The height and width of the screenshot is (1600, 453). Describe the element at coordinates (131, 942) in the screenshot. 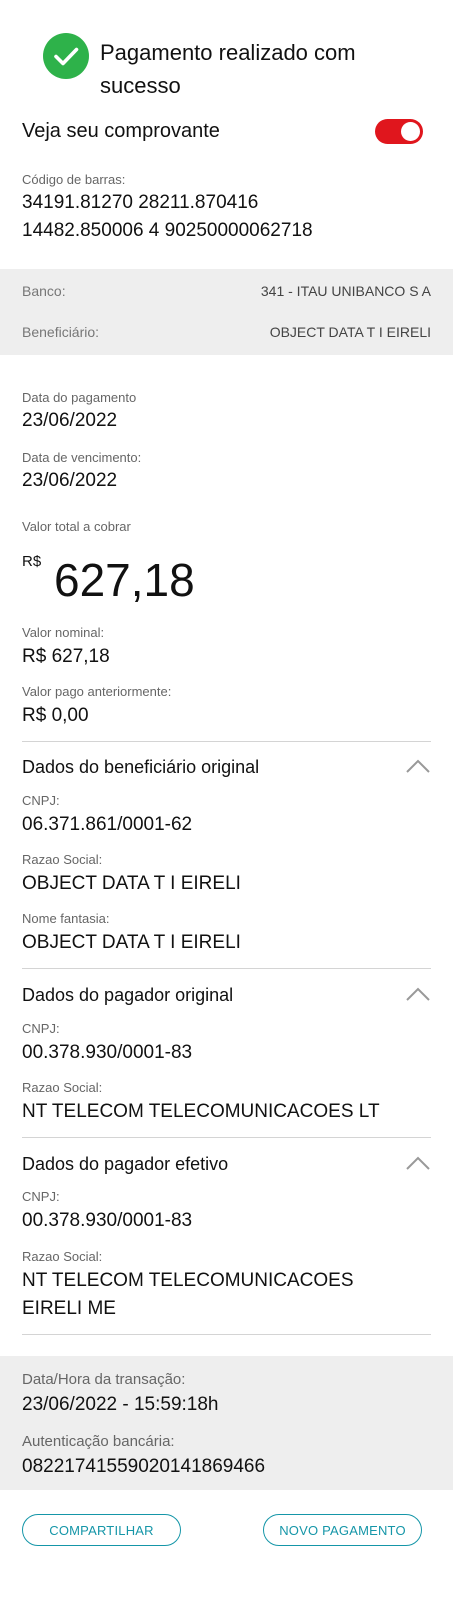

I see `ob-fantasia-value: OBJECT DATA T I EIRELI` at that location.